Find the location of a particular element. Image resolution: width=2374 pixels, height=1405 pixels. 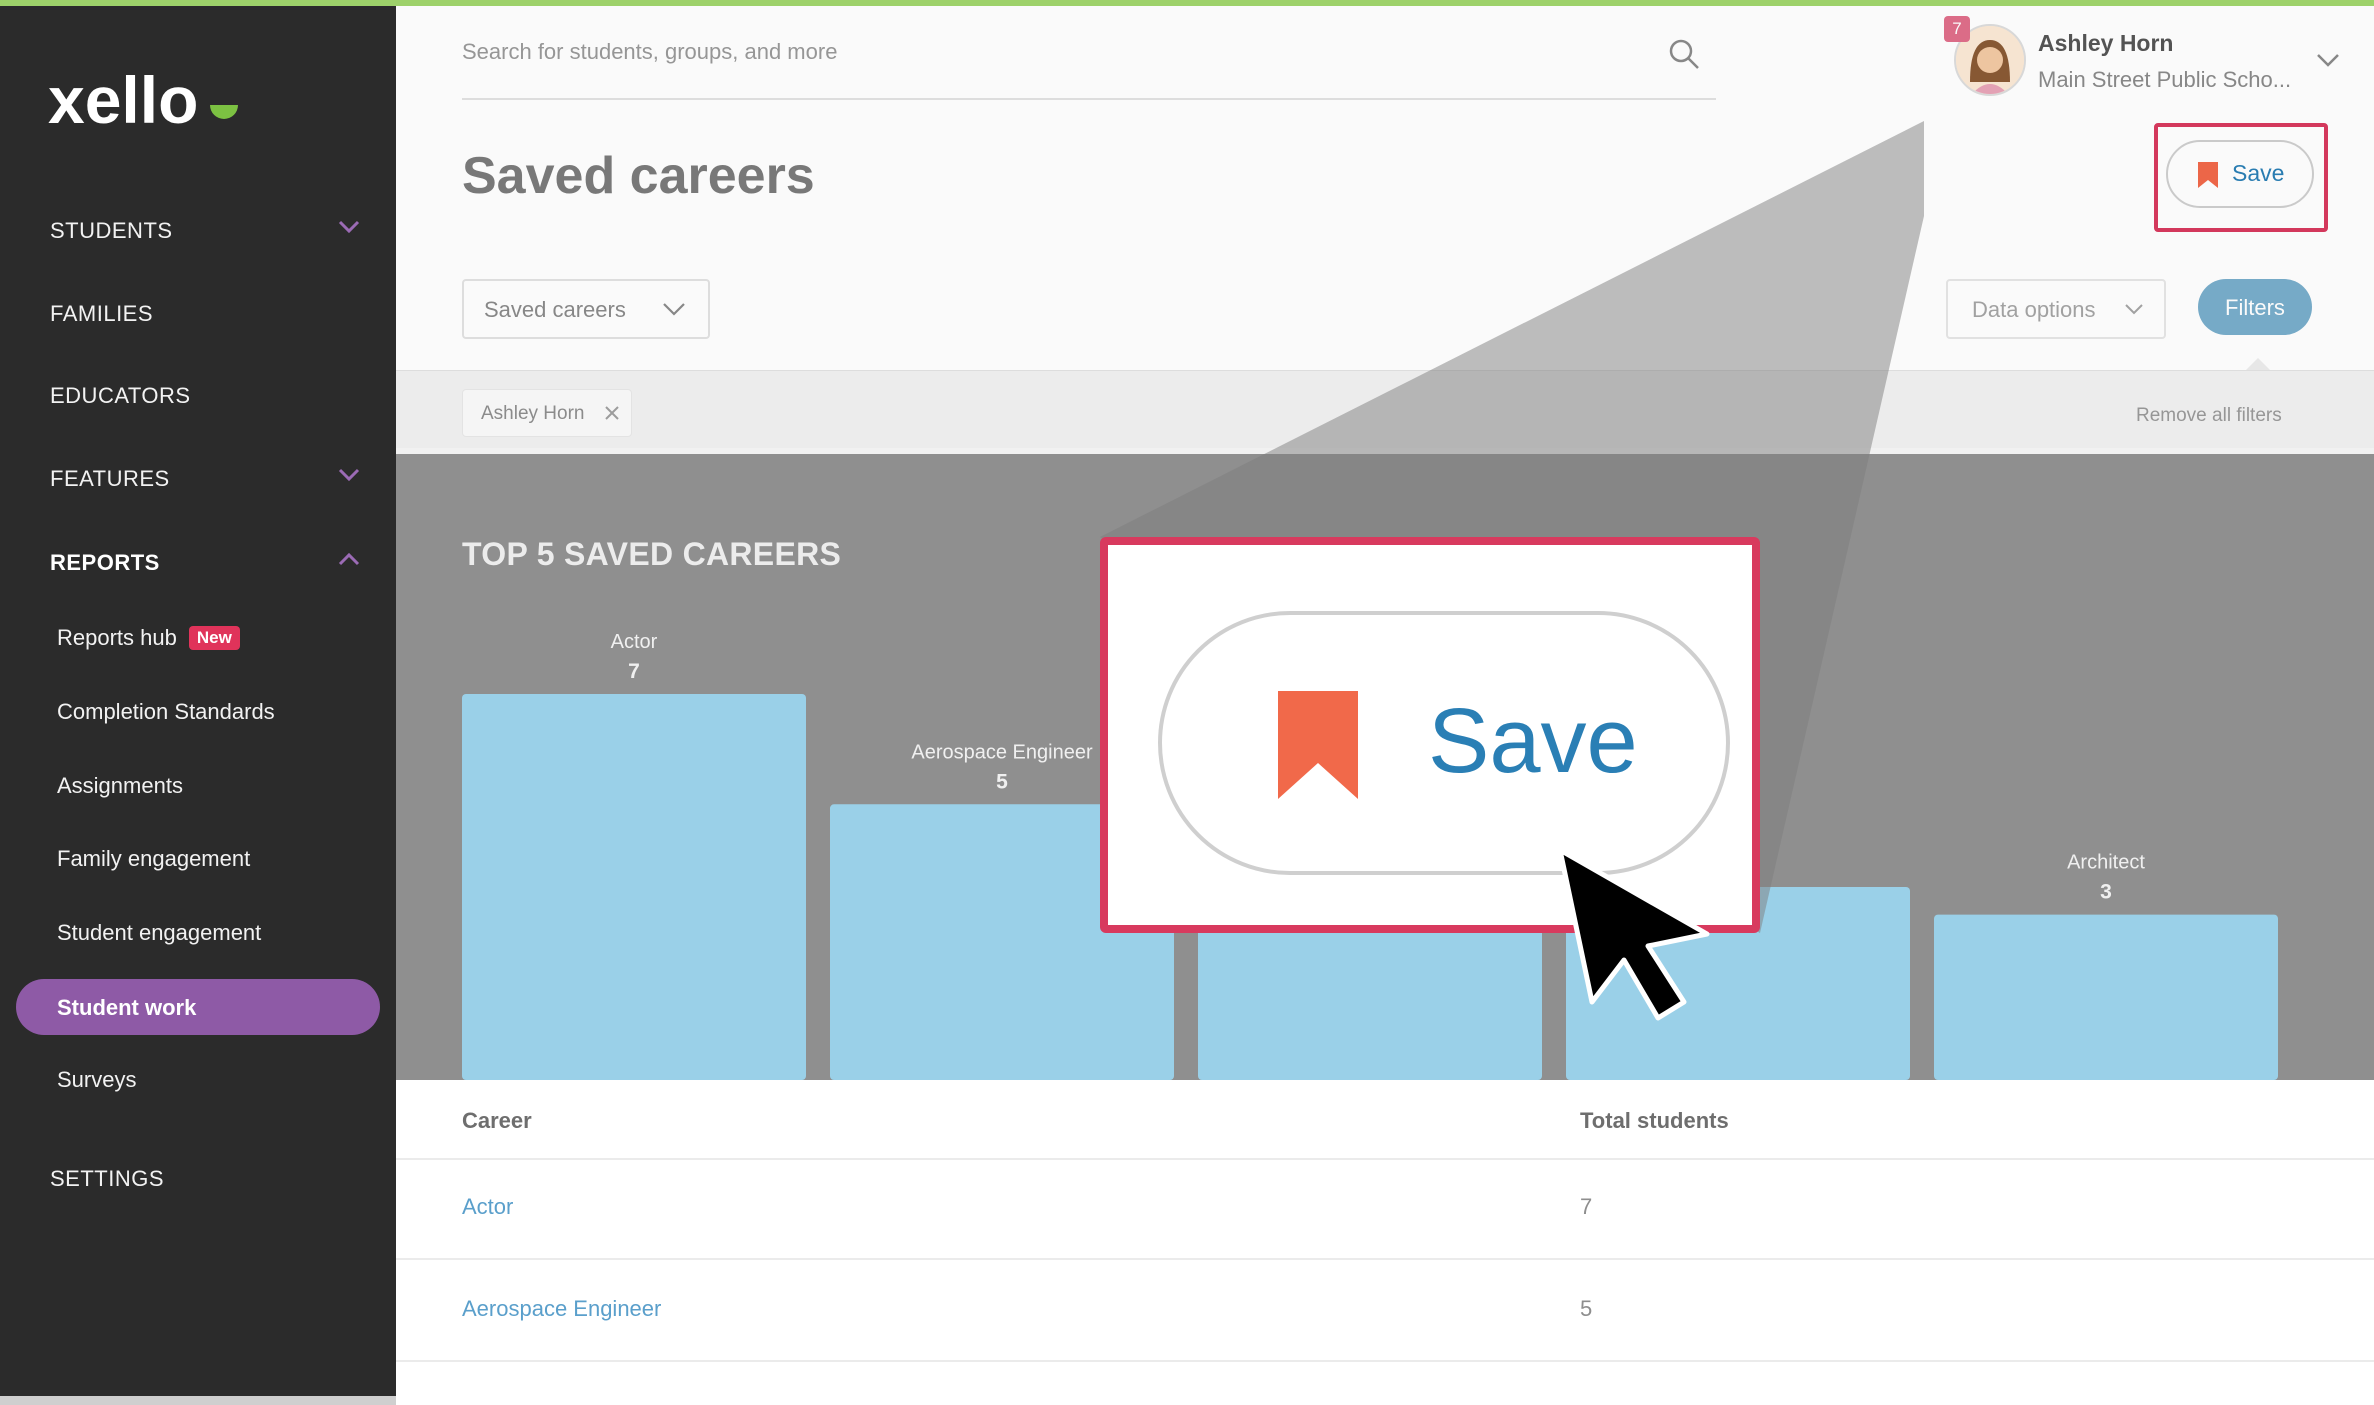

scrollbar-track is located at coordinates (198, 1400).